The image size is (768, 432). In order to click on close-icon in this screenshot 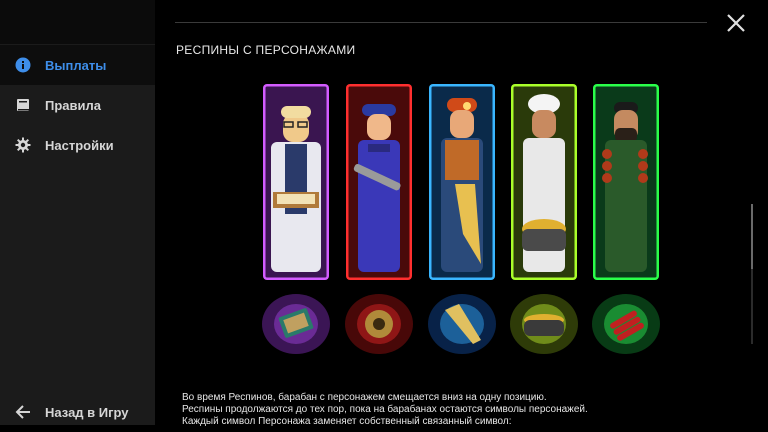, I will do `click(736, 23)`.